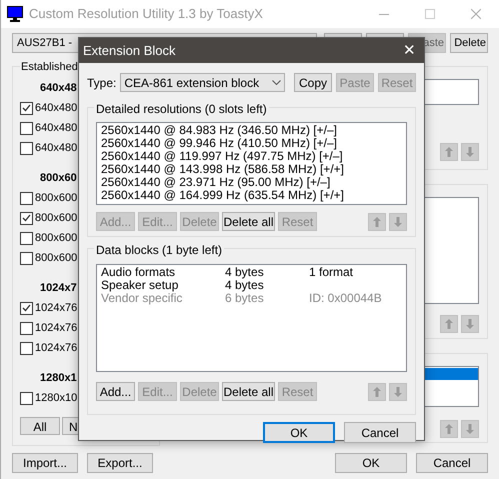  Describe the element at coordinates (58, 378) in the screenshot. I see `resolution-heading: 1280x1` at that location.